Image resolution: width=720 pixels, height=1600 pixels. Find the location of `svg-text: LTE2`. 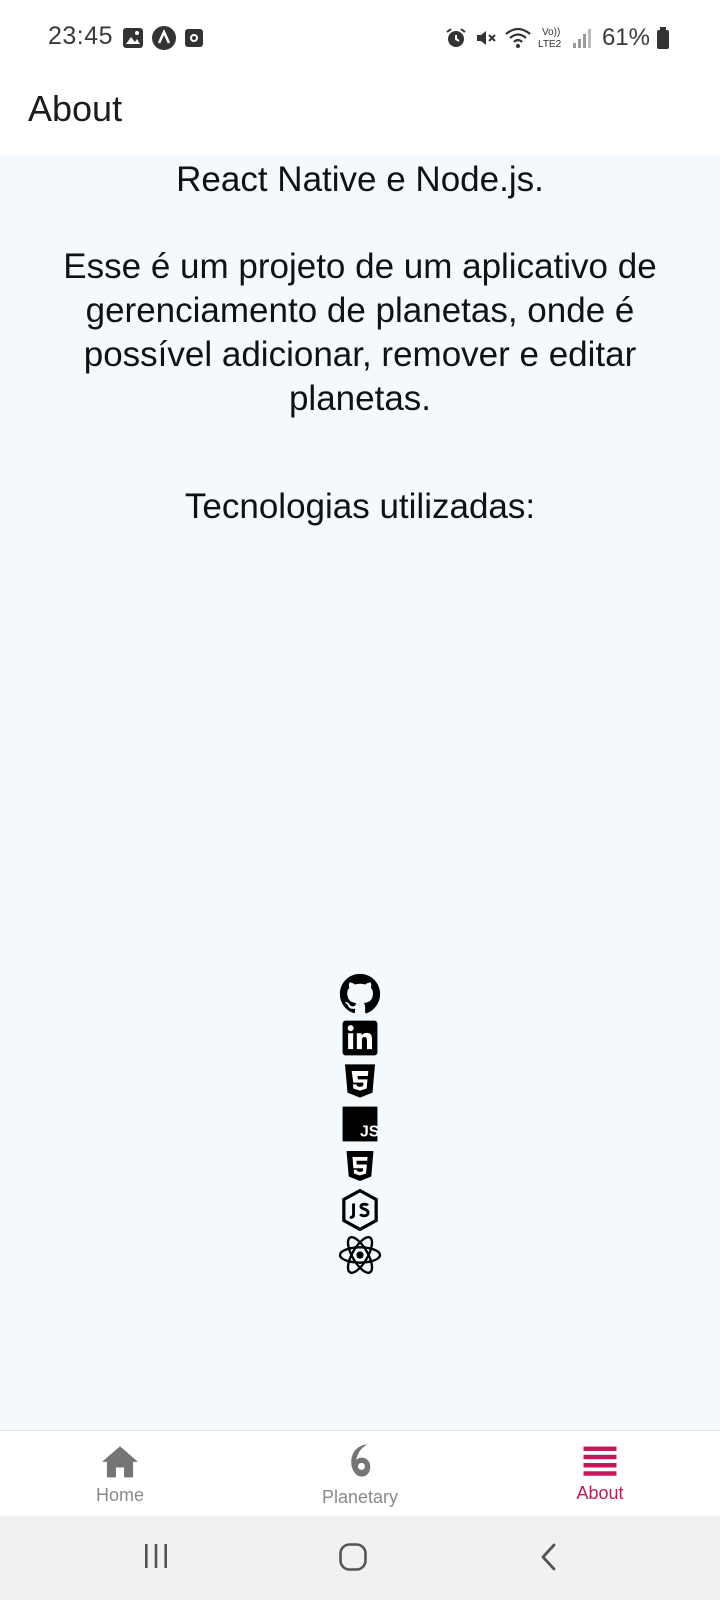

svg-text: LTE2 is located at coordinates (550, 44).